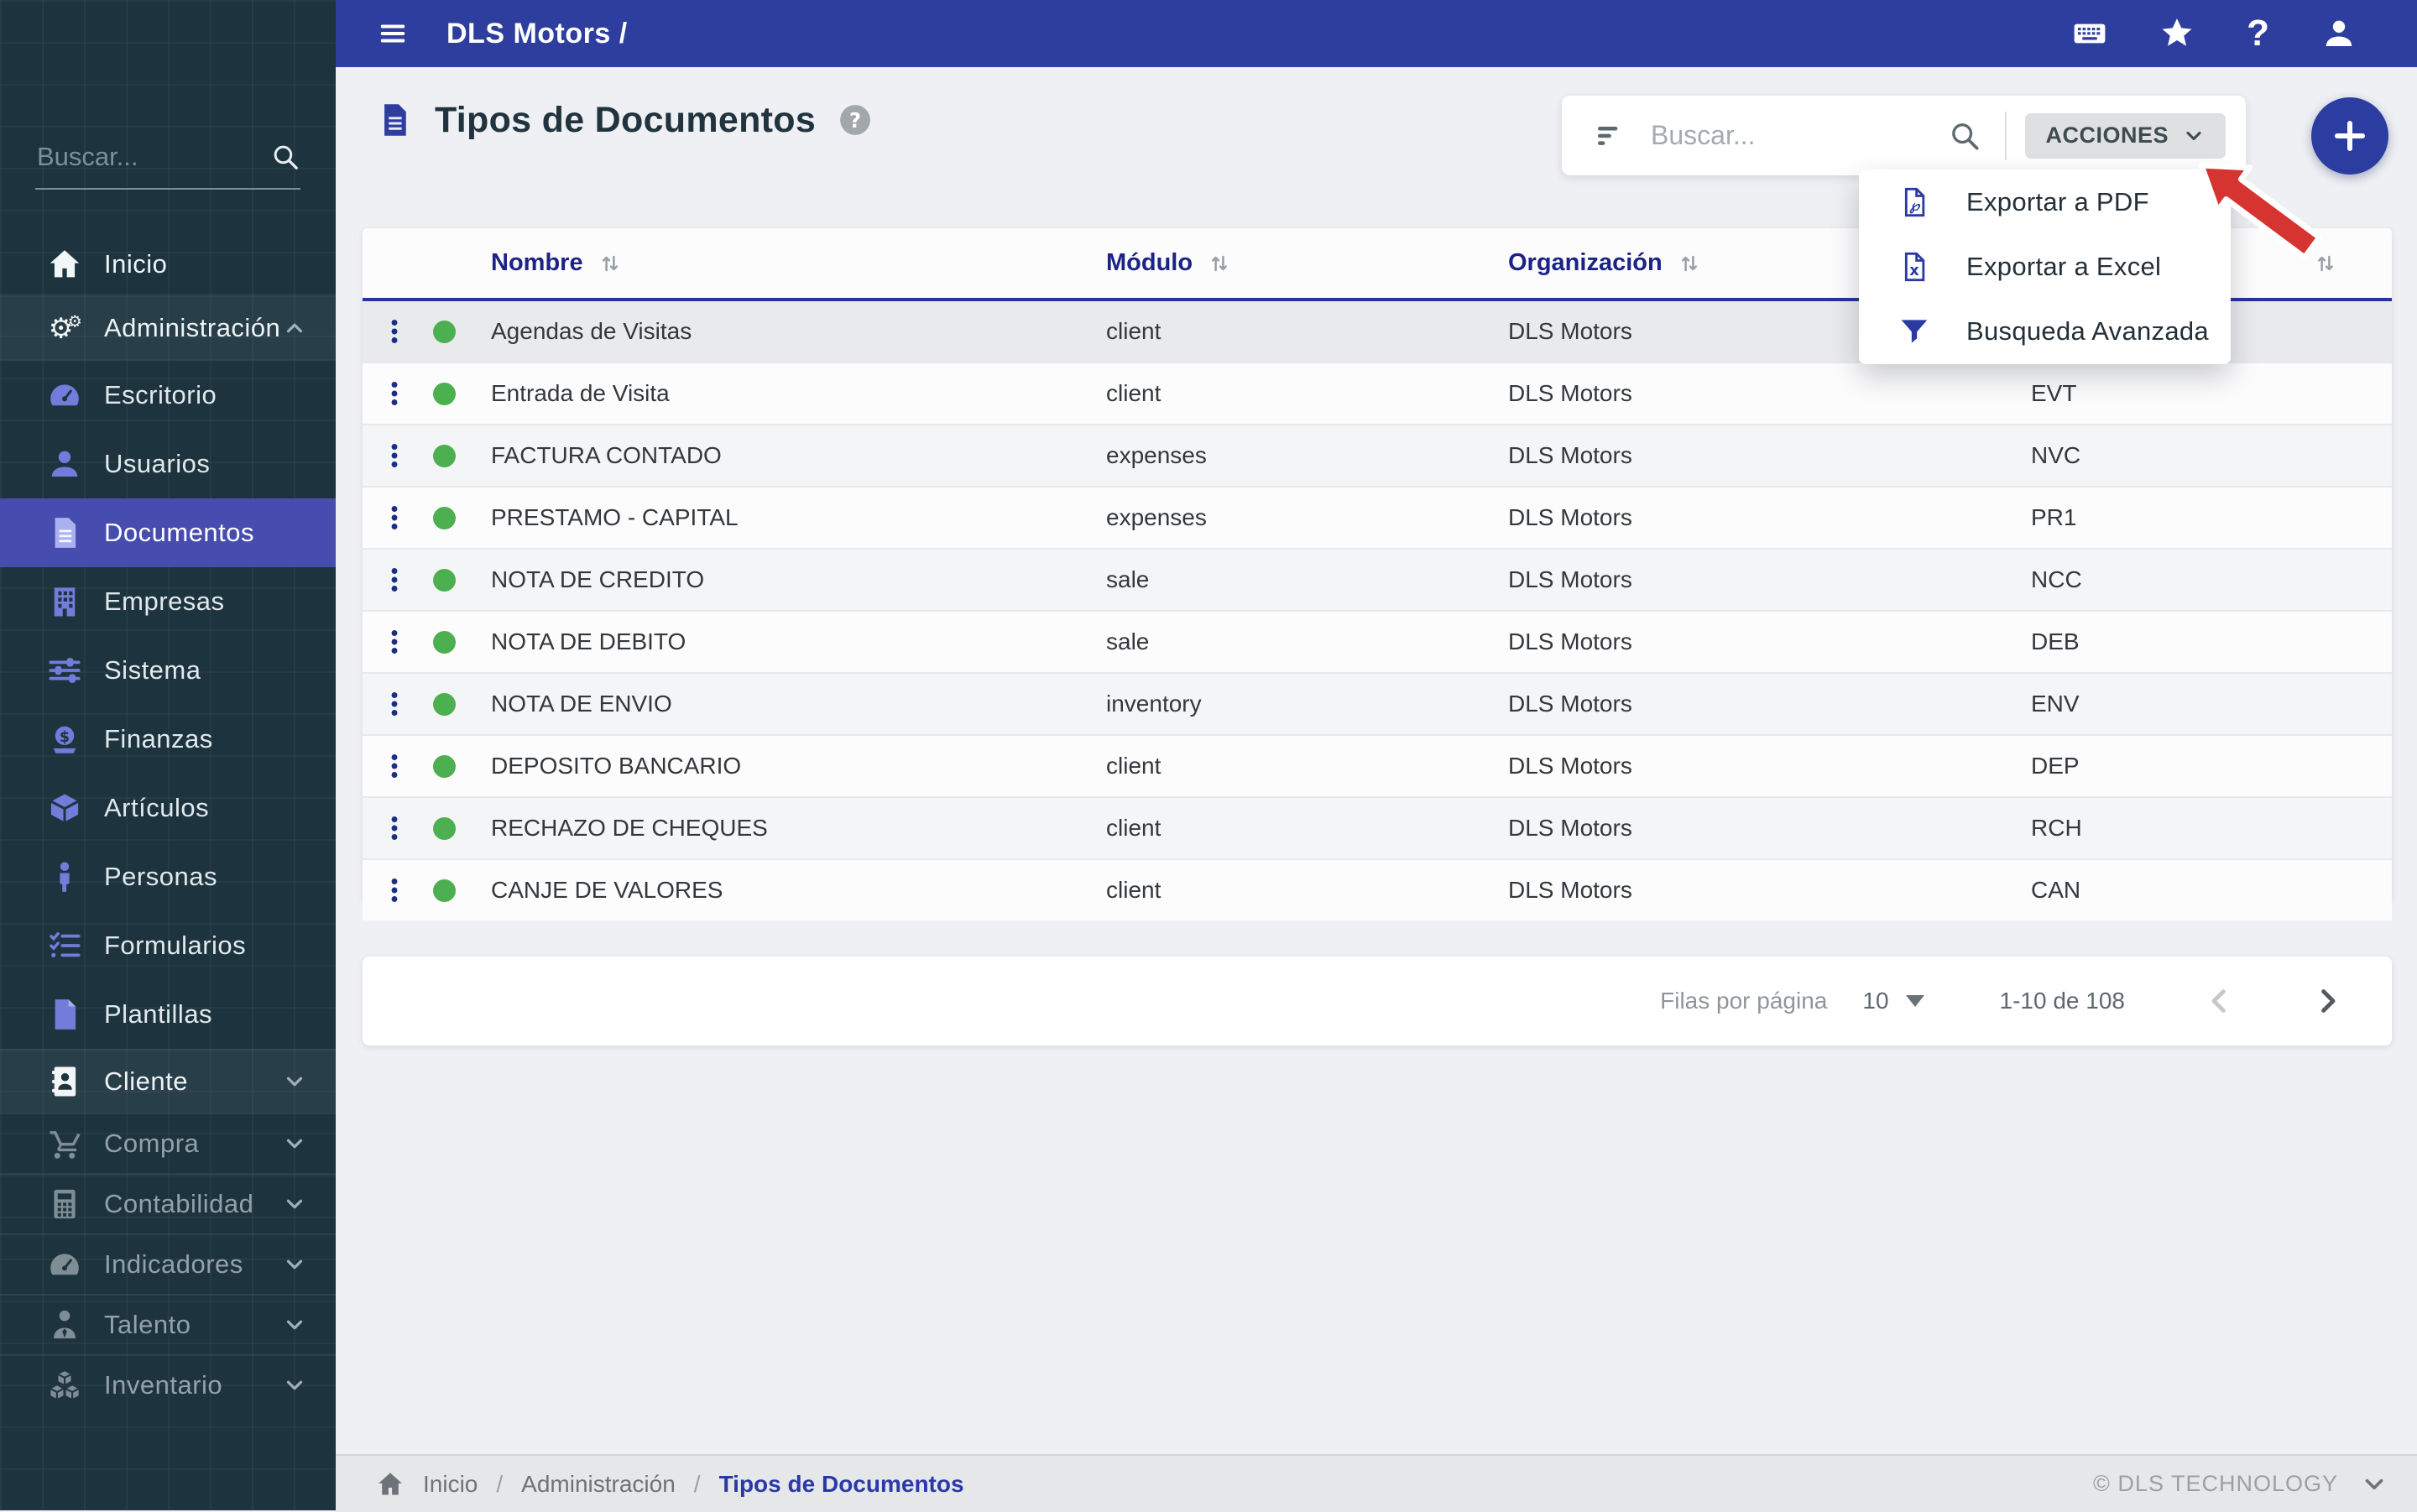 The height and width of the screenshot is (1512, 2417). I want to click on sidebar-item-usuarios: Usuarios, so click(168, 464).